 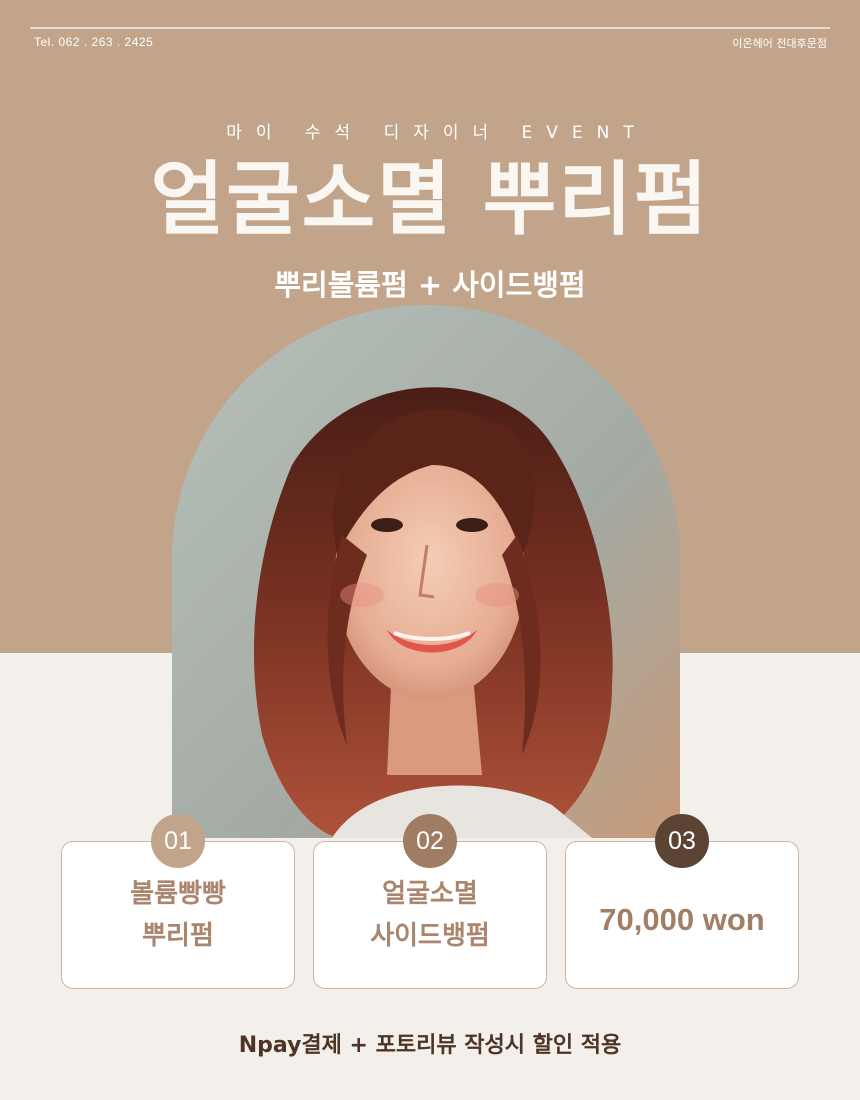 What do you see at coordinates (430, 28) in the screenshot?
I see `top-divider` at bounding box center [430, 28].